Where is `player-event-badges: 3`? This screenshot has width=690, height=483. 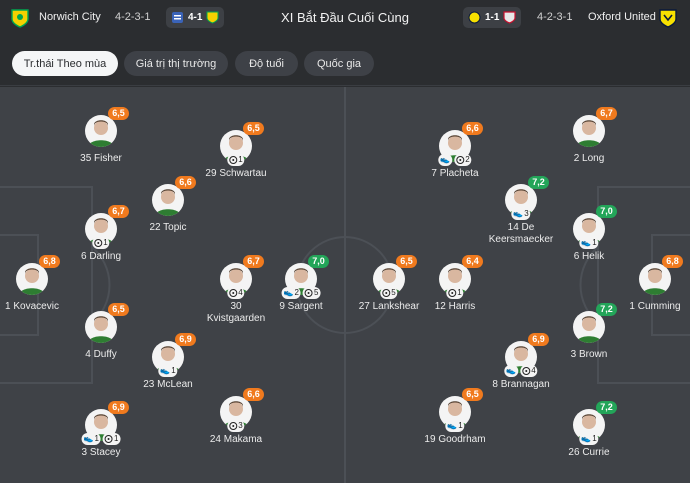
player-event-badges: 3 is located at coordinates (236, 426).